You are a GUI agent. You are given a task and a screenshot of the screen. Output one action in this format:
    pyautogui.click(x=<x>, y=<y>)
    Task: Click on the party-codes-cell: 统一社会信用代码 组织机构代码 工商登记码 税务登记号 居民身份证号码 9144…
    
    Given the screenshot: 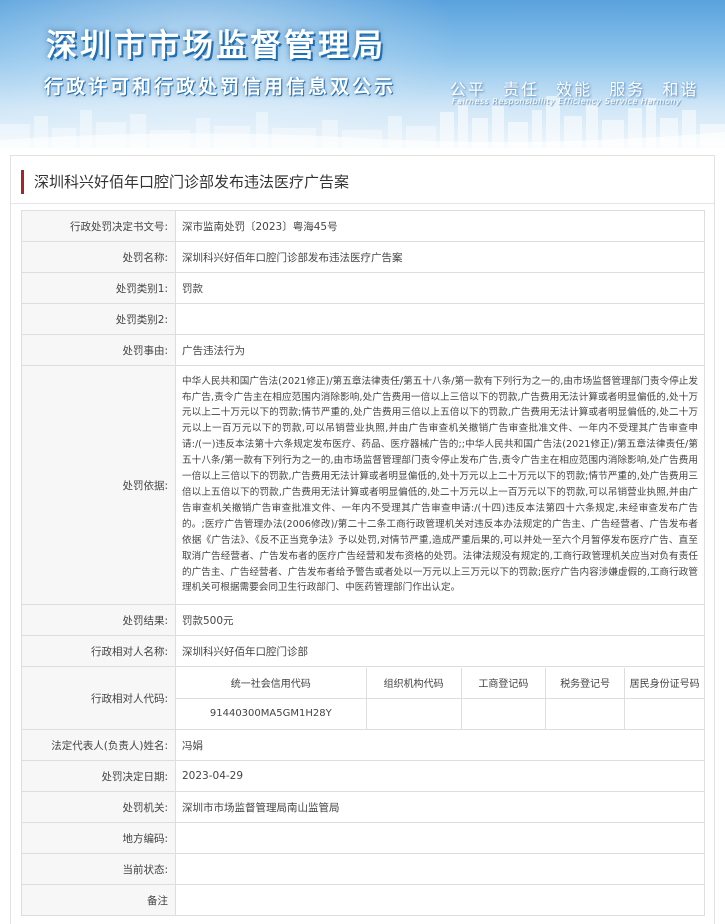 What is the action you would take?
    pyautogui.click(x=440, y=698)
    